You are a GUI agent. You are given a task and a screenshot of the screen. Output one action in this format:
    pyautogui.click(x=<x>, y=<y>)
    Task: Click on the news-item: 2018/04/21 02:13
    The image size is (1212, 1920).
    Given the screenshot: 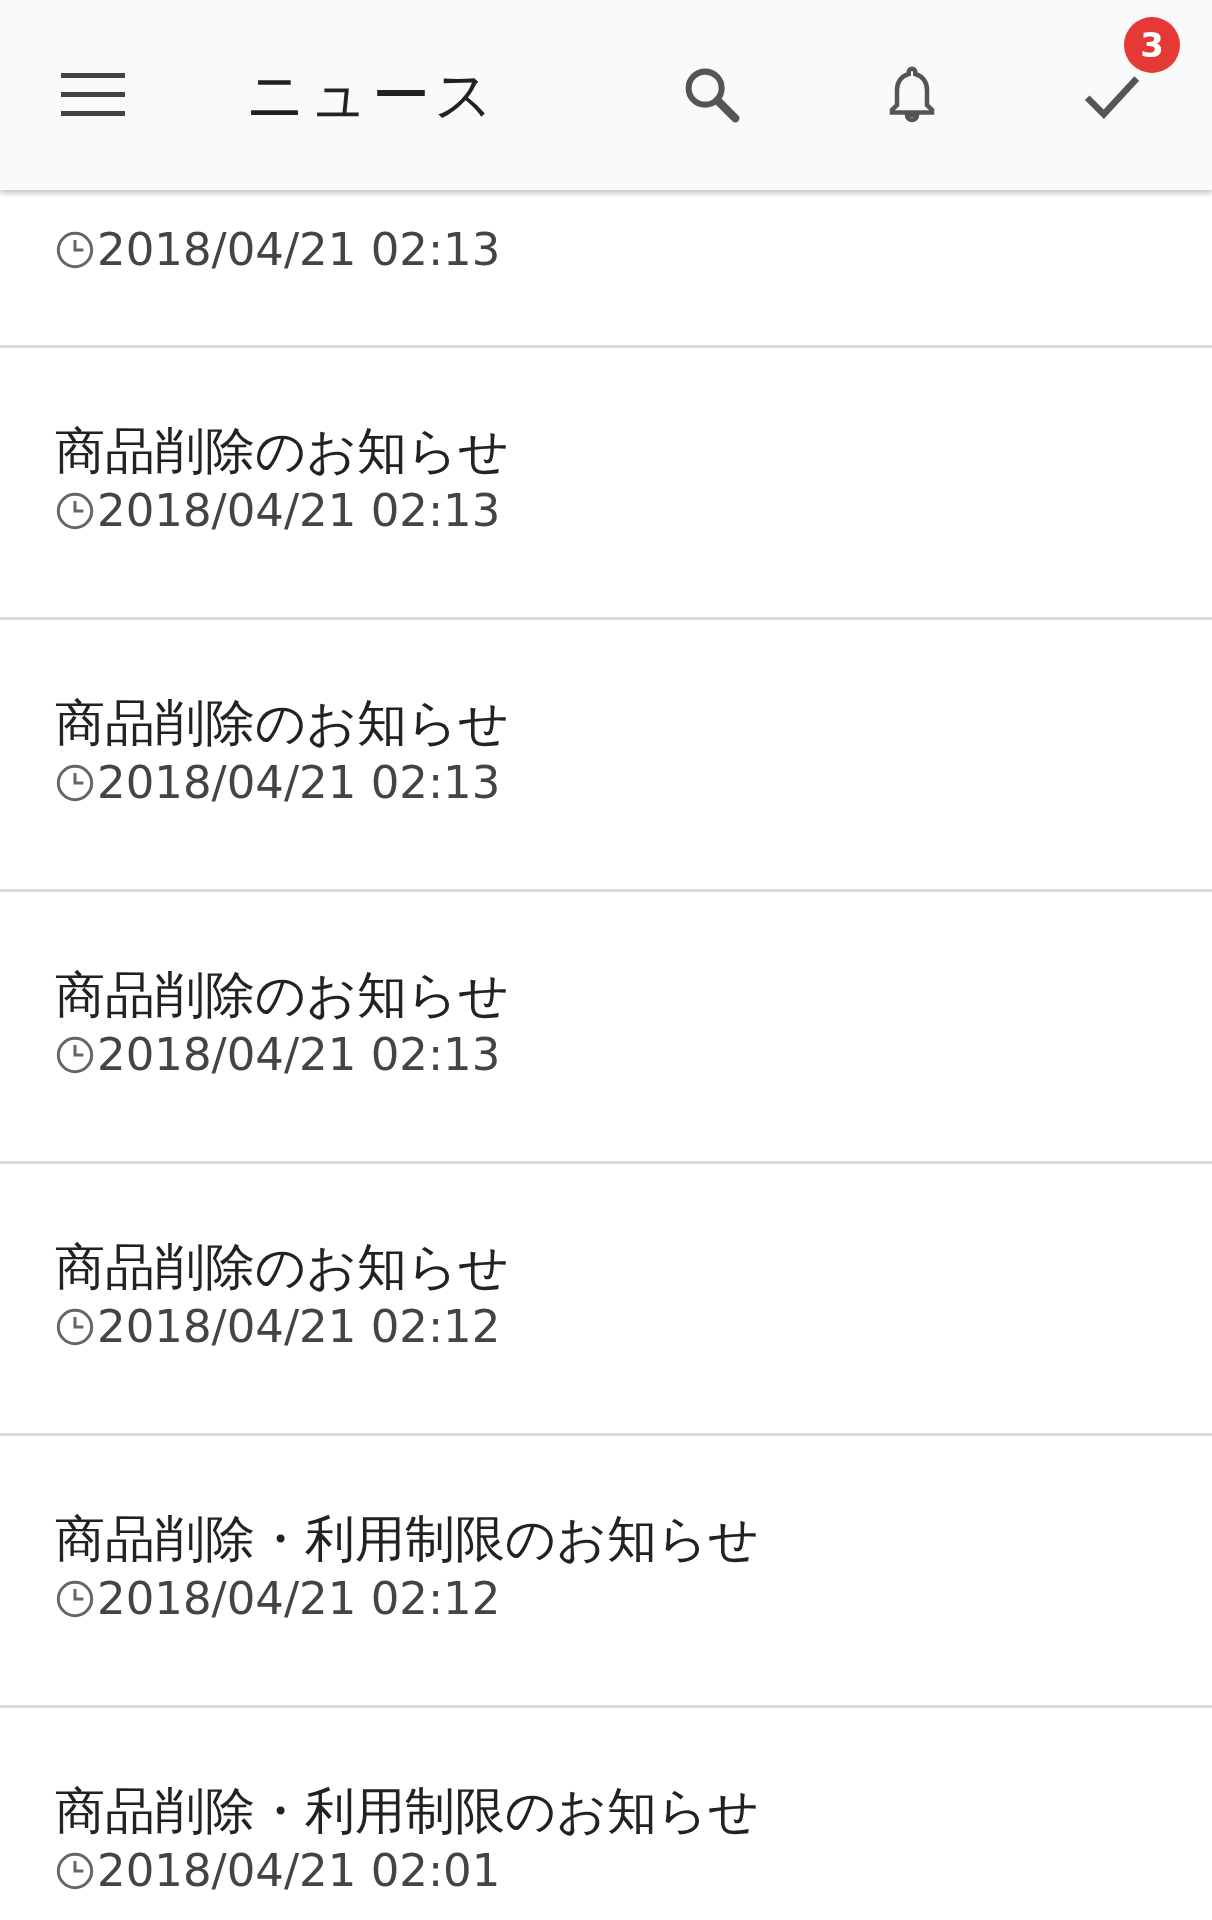 What is the action you would take?
    pyautogui.click(x=606, y=269)
    